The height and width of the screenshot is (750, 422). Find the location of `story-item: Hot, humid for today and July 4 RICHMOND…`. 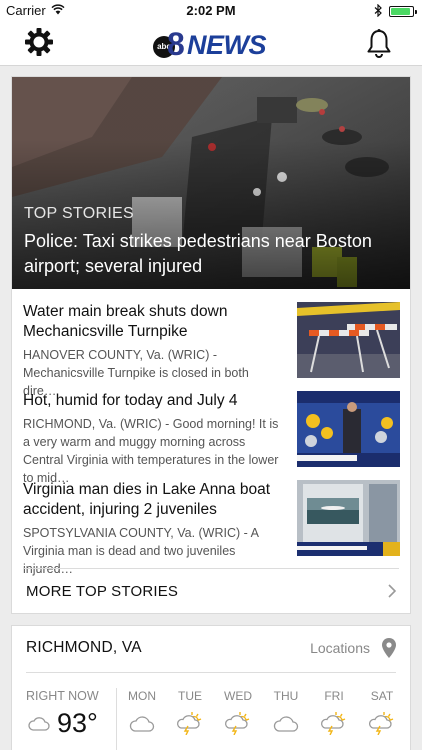

story-item: Hot, humid for today and July 4 RICHMOND… is located at coordinates (211, 438).